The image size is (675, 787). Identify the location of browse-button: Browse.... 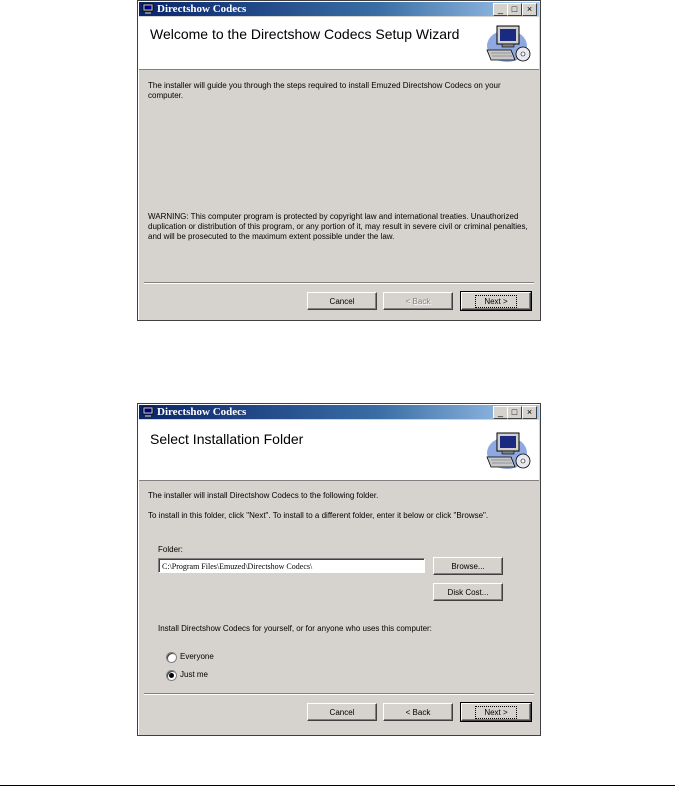
(468, 566).